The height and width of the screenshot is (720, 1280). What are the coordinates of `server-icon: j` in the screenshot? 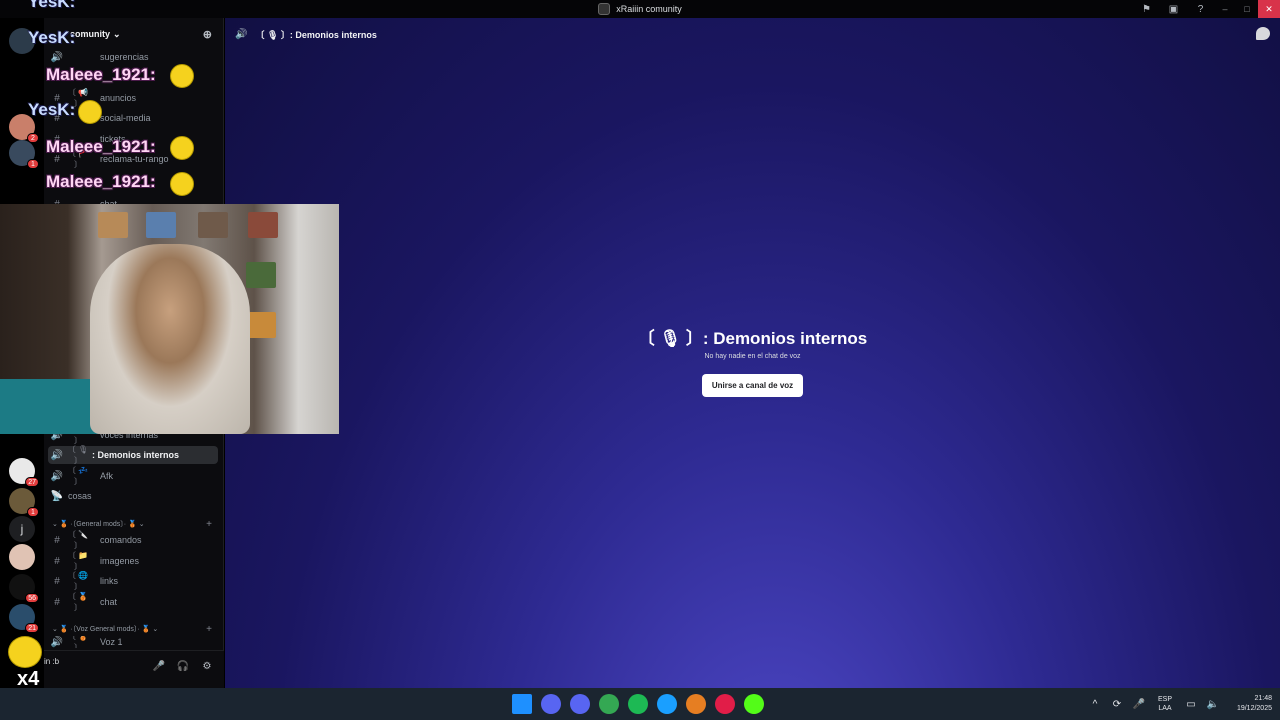 It's located at (22, 529).